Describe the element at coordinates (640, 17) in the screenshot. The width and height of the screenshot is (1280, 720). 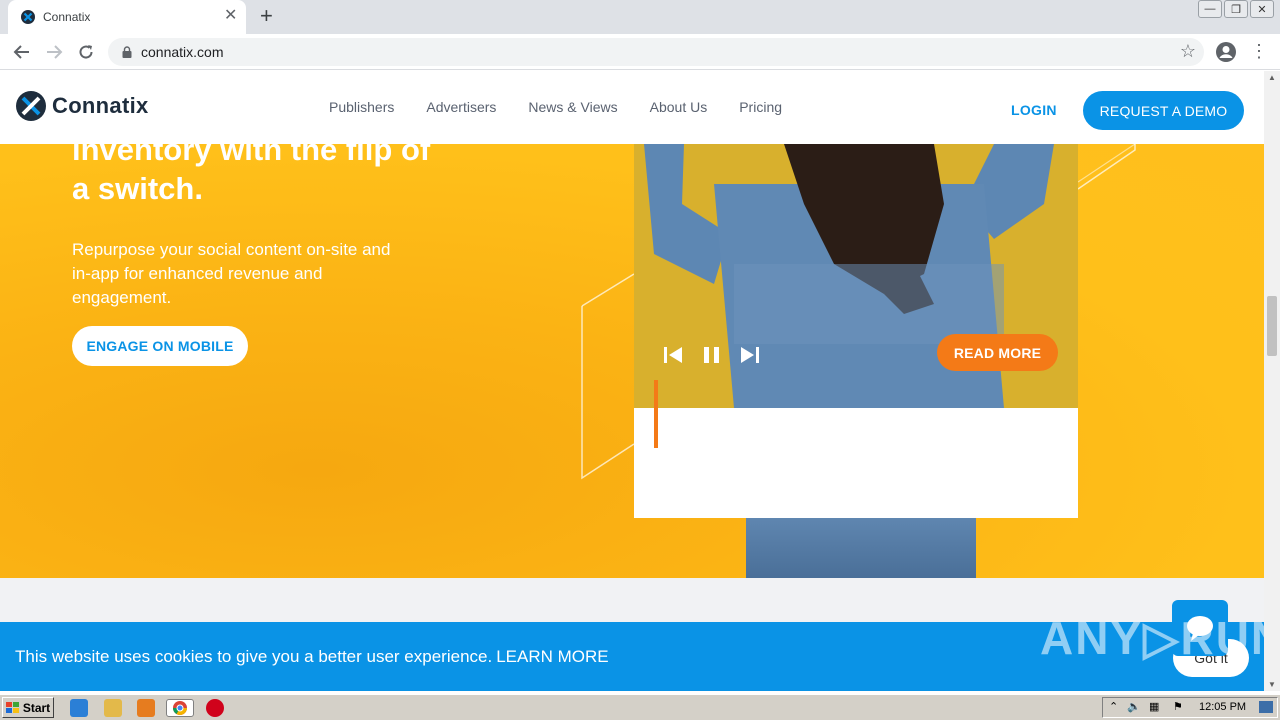
I see `browser-tab-strip: Connatix ✕ + — ❐ ✕` at that location.